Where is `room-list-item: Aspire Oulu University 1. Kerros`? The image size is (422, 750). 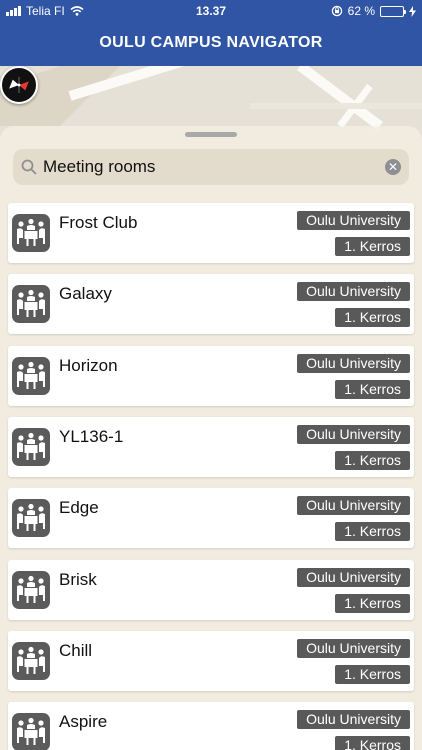
room-list-item: Aspire Oulu University 1. Kerros is located at coordinates (211, 726).